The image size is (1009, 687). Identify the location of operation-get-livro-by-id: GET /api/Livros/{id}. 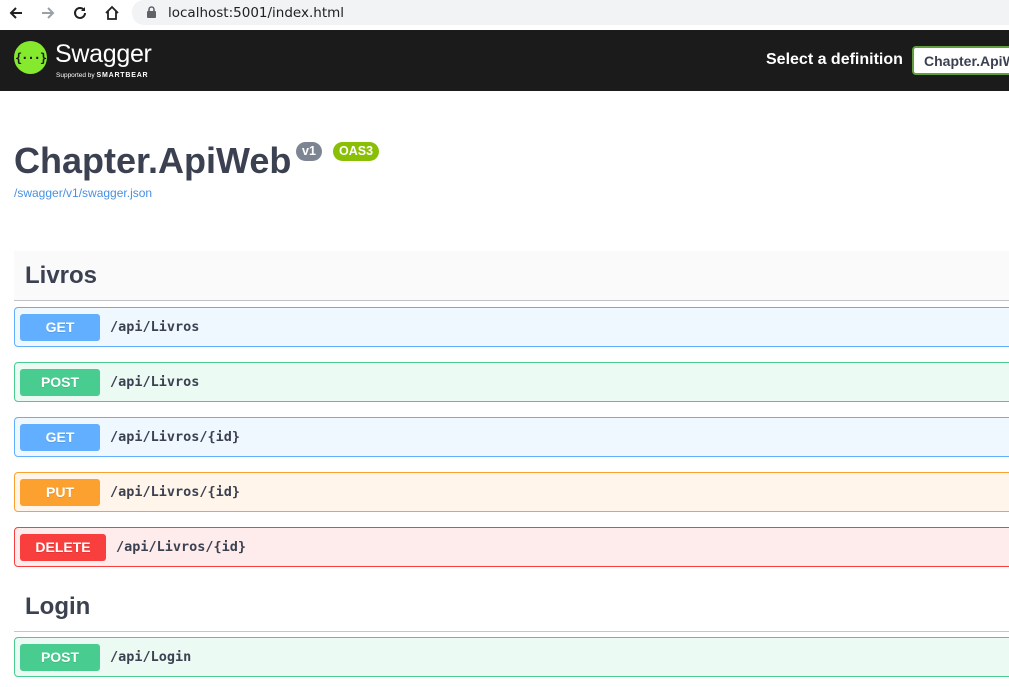
(511, 437).